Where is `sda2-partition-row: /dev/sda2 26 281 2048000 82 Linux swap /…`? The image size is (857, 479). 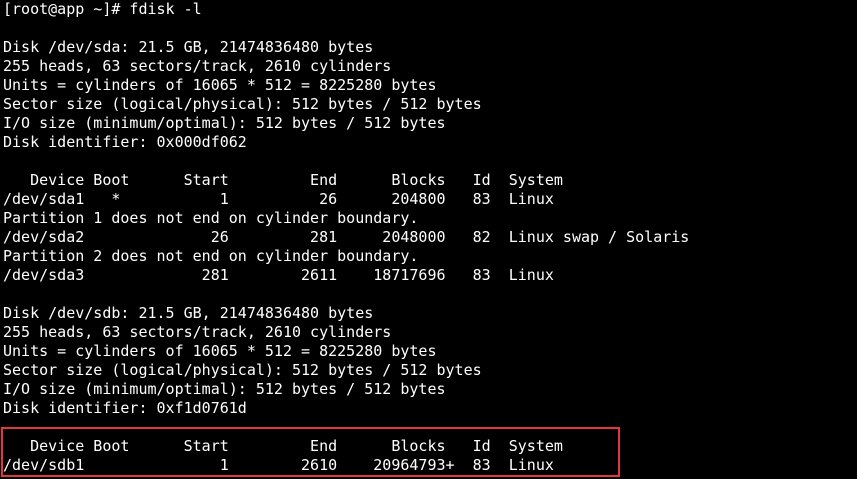
sda2-partition-row: /dev/sda2 26 281 2048000 82 Linux swap /… is located at coordinates (346, 237).